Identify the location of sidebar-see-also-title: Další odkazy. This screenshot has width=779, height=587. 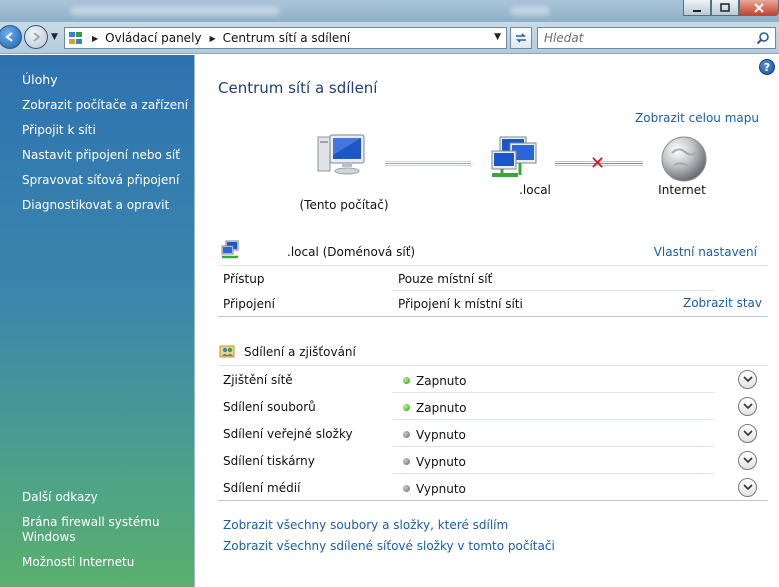
(60, 497).